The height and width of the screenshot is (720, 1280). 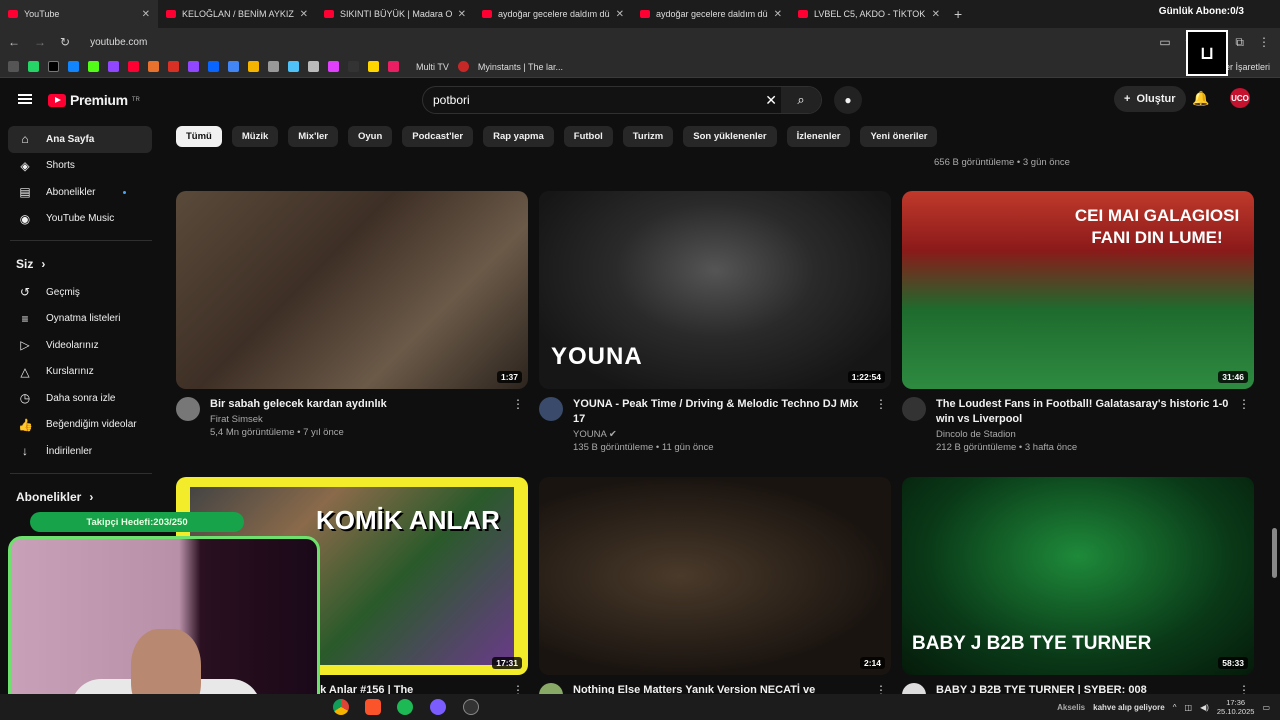 What do you see at coordinates (1264, 42) in the screenshot?
I see `menu-icon: ⋮` at bounding box center [1264, 42].